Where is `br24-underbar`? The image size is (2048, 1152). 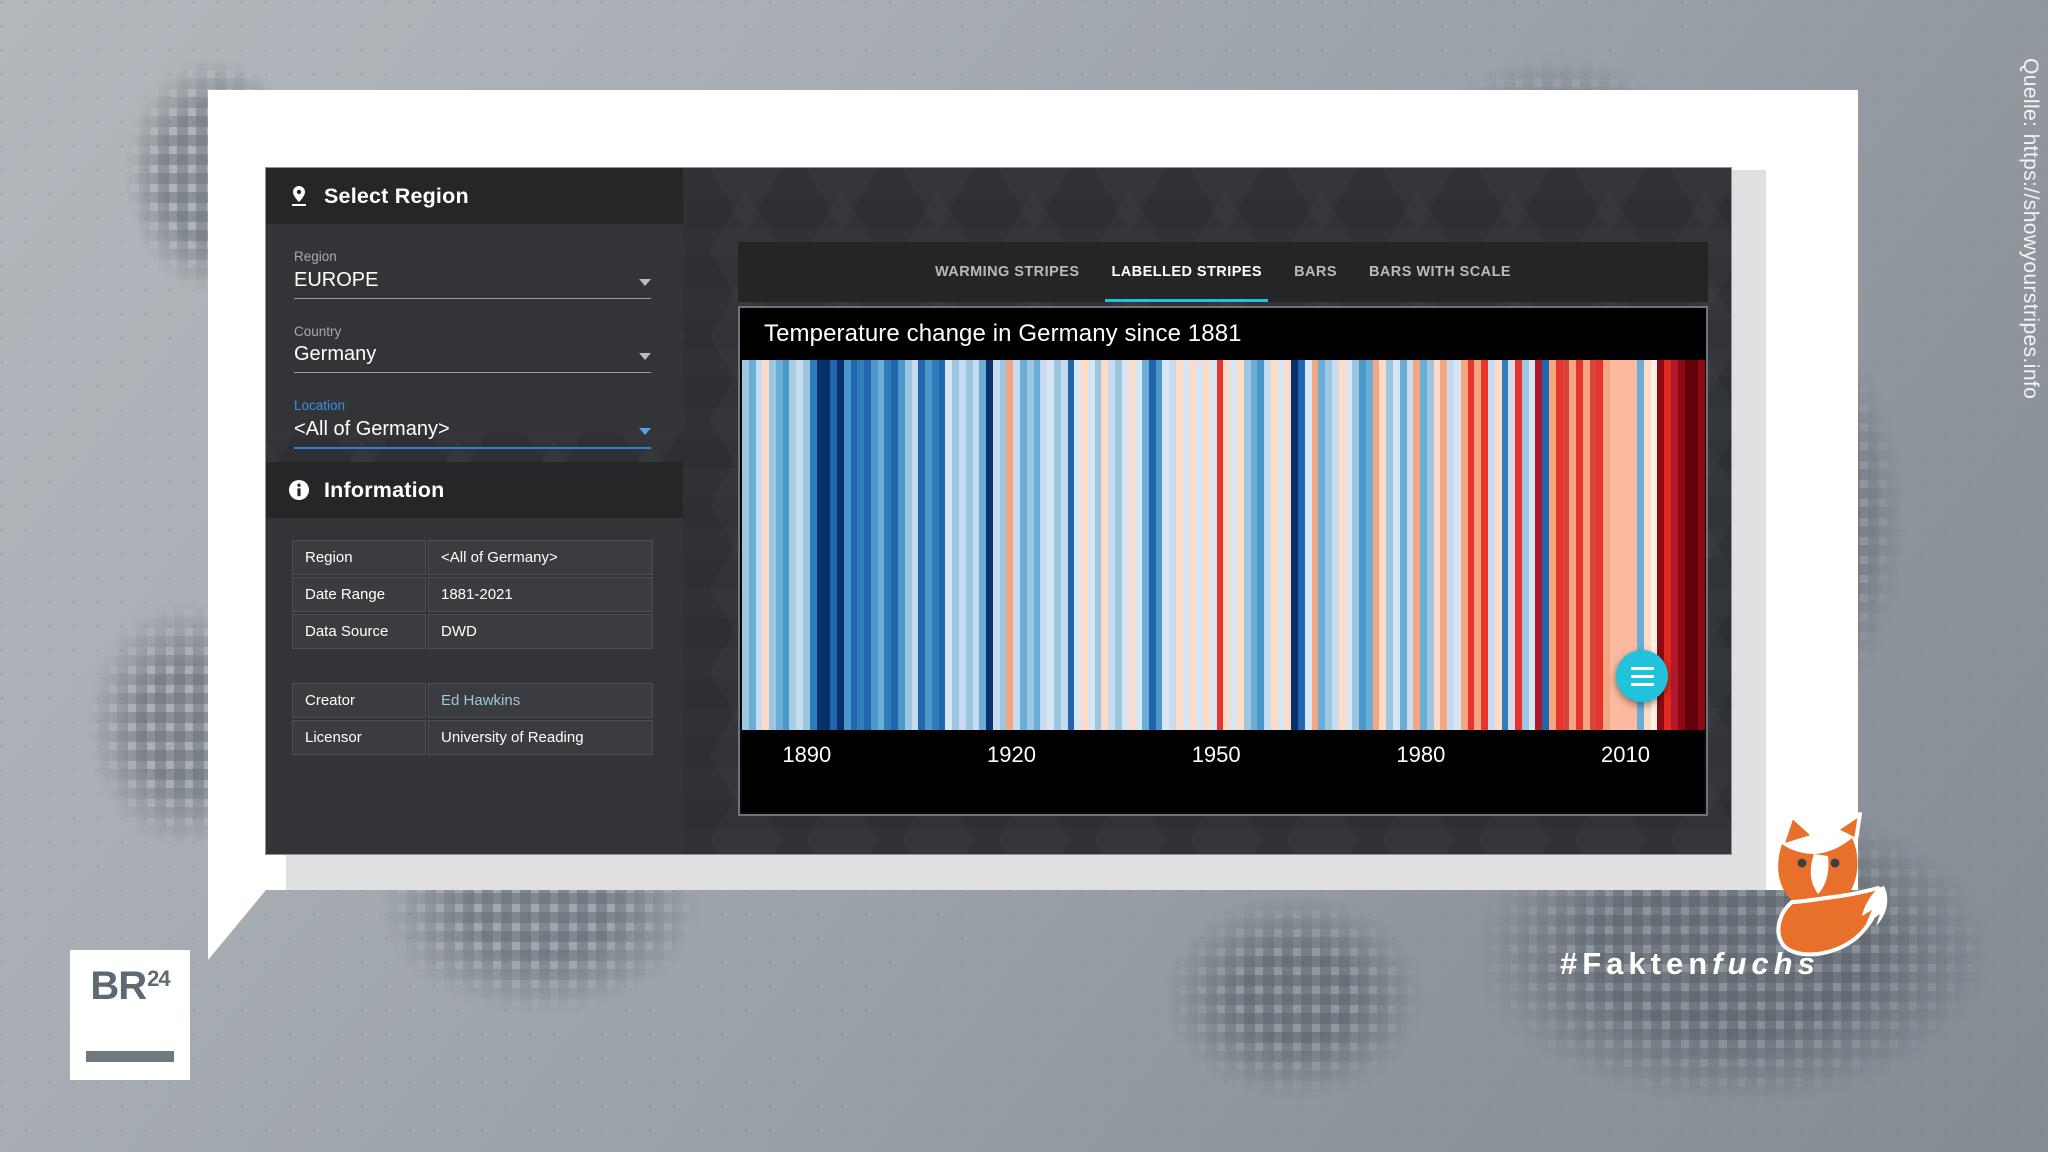 br24-underbar is located at coordinates (130, 1056).